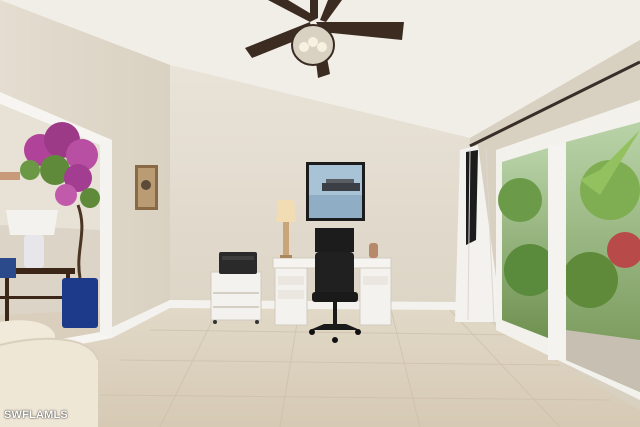 This screenshot has height=427, width=640. I want to click on office-chair-icon, so click(335, 297).